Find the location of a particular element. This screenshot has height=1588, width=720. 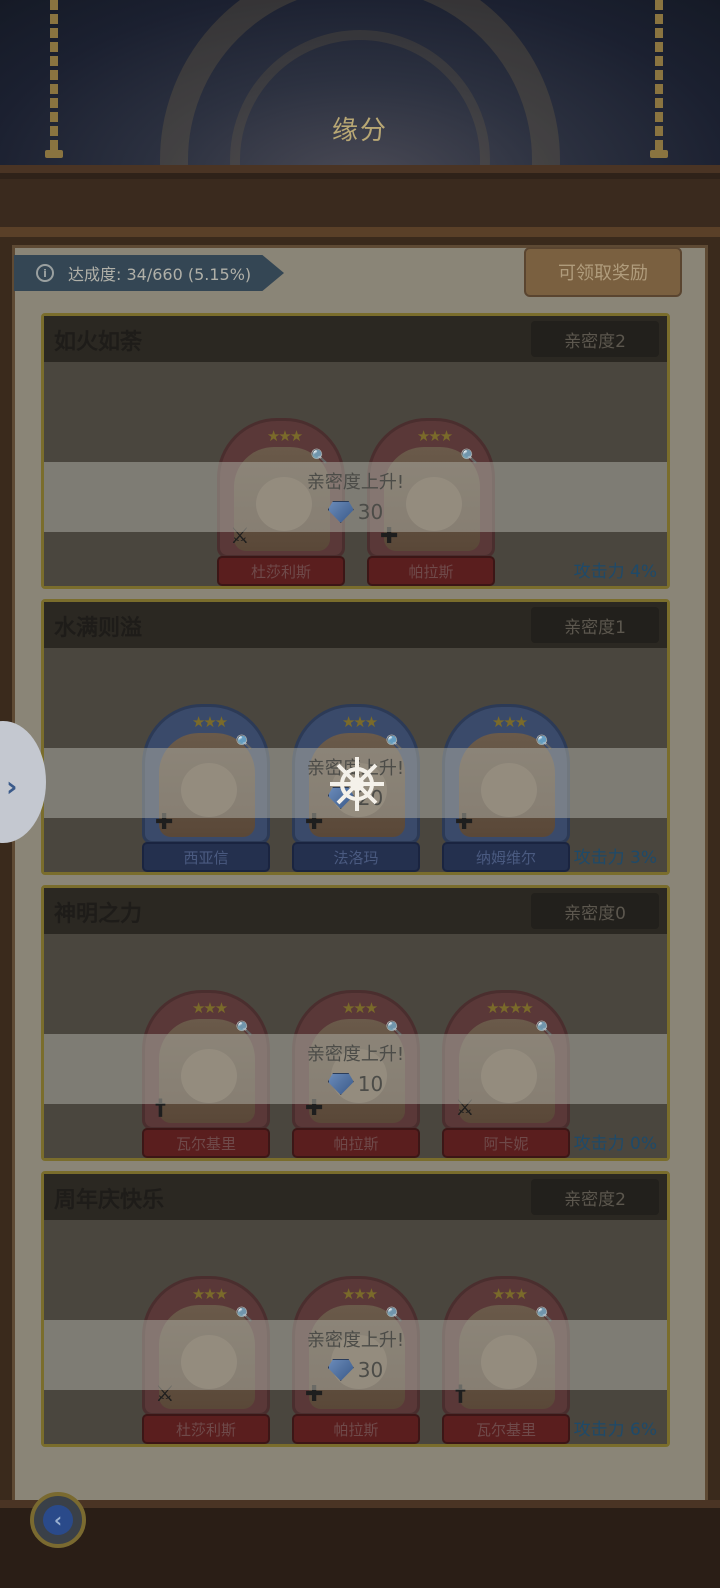

achievement-progress: i 达成度: 34/660 (5.15%) is located at coordinates (149, 273).